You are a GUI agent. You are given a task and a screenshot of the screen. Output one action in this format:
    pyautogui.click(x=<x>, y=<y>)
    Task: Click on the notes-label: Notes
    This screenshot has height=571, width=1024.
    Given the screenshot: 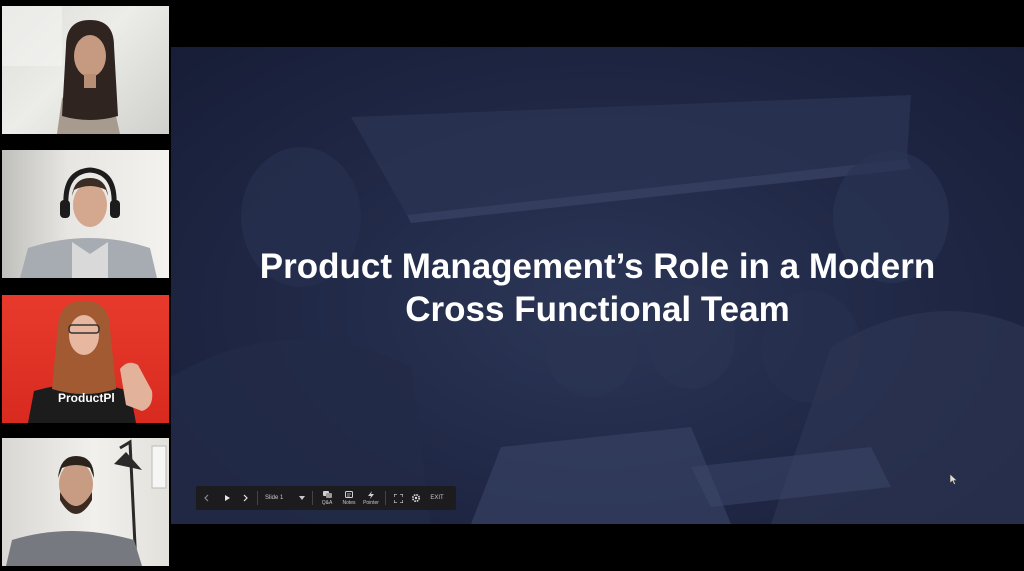 What is the action you would take?
    pyautogui.click(x=349, y=502)
    